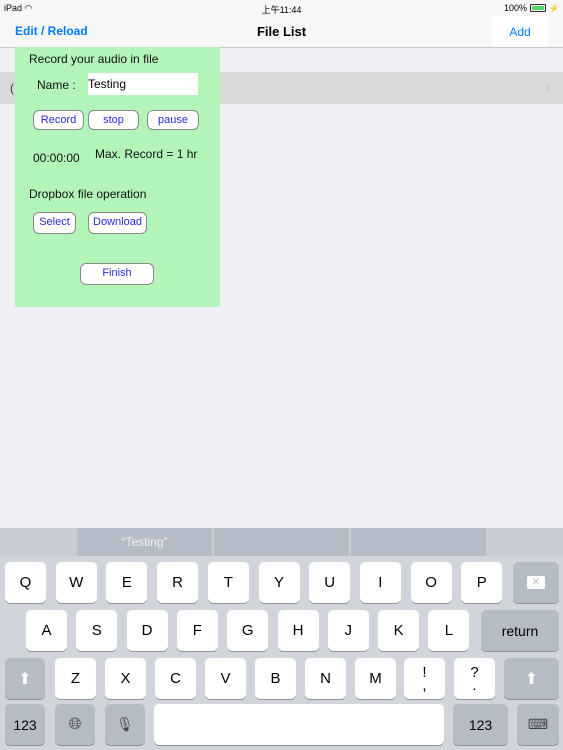  What do you see at coordinates (146, 154) in the screenshot?
I see `max-record-label: Max. Record = 1 hr` at bounding box center [146, 154].